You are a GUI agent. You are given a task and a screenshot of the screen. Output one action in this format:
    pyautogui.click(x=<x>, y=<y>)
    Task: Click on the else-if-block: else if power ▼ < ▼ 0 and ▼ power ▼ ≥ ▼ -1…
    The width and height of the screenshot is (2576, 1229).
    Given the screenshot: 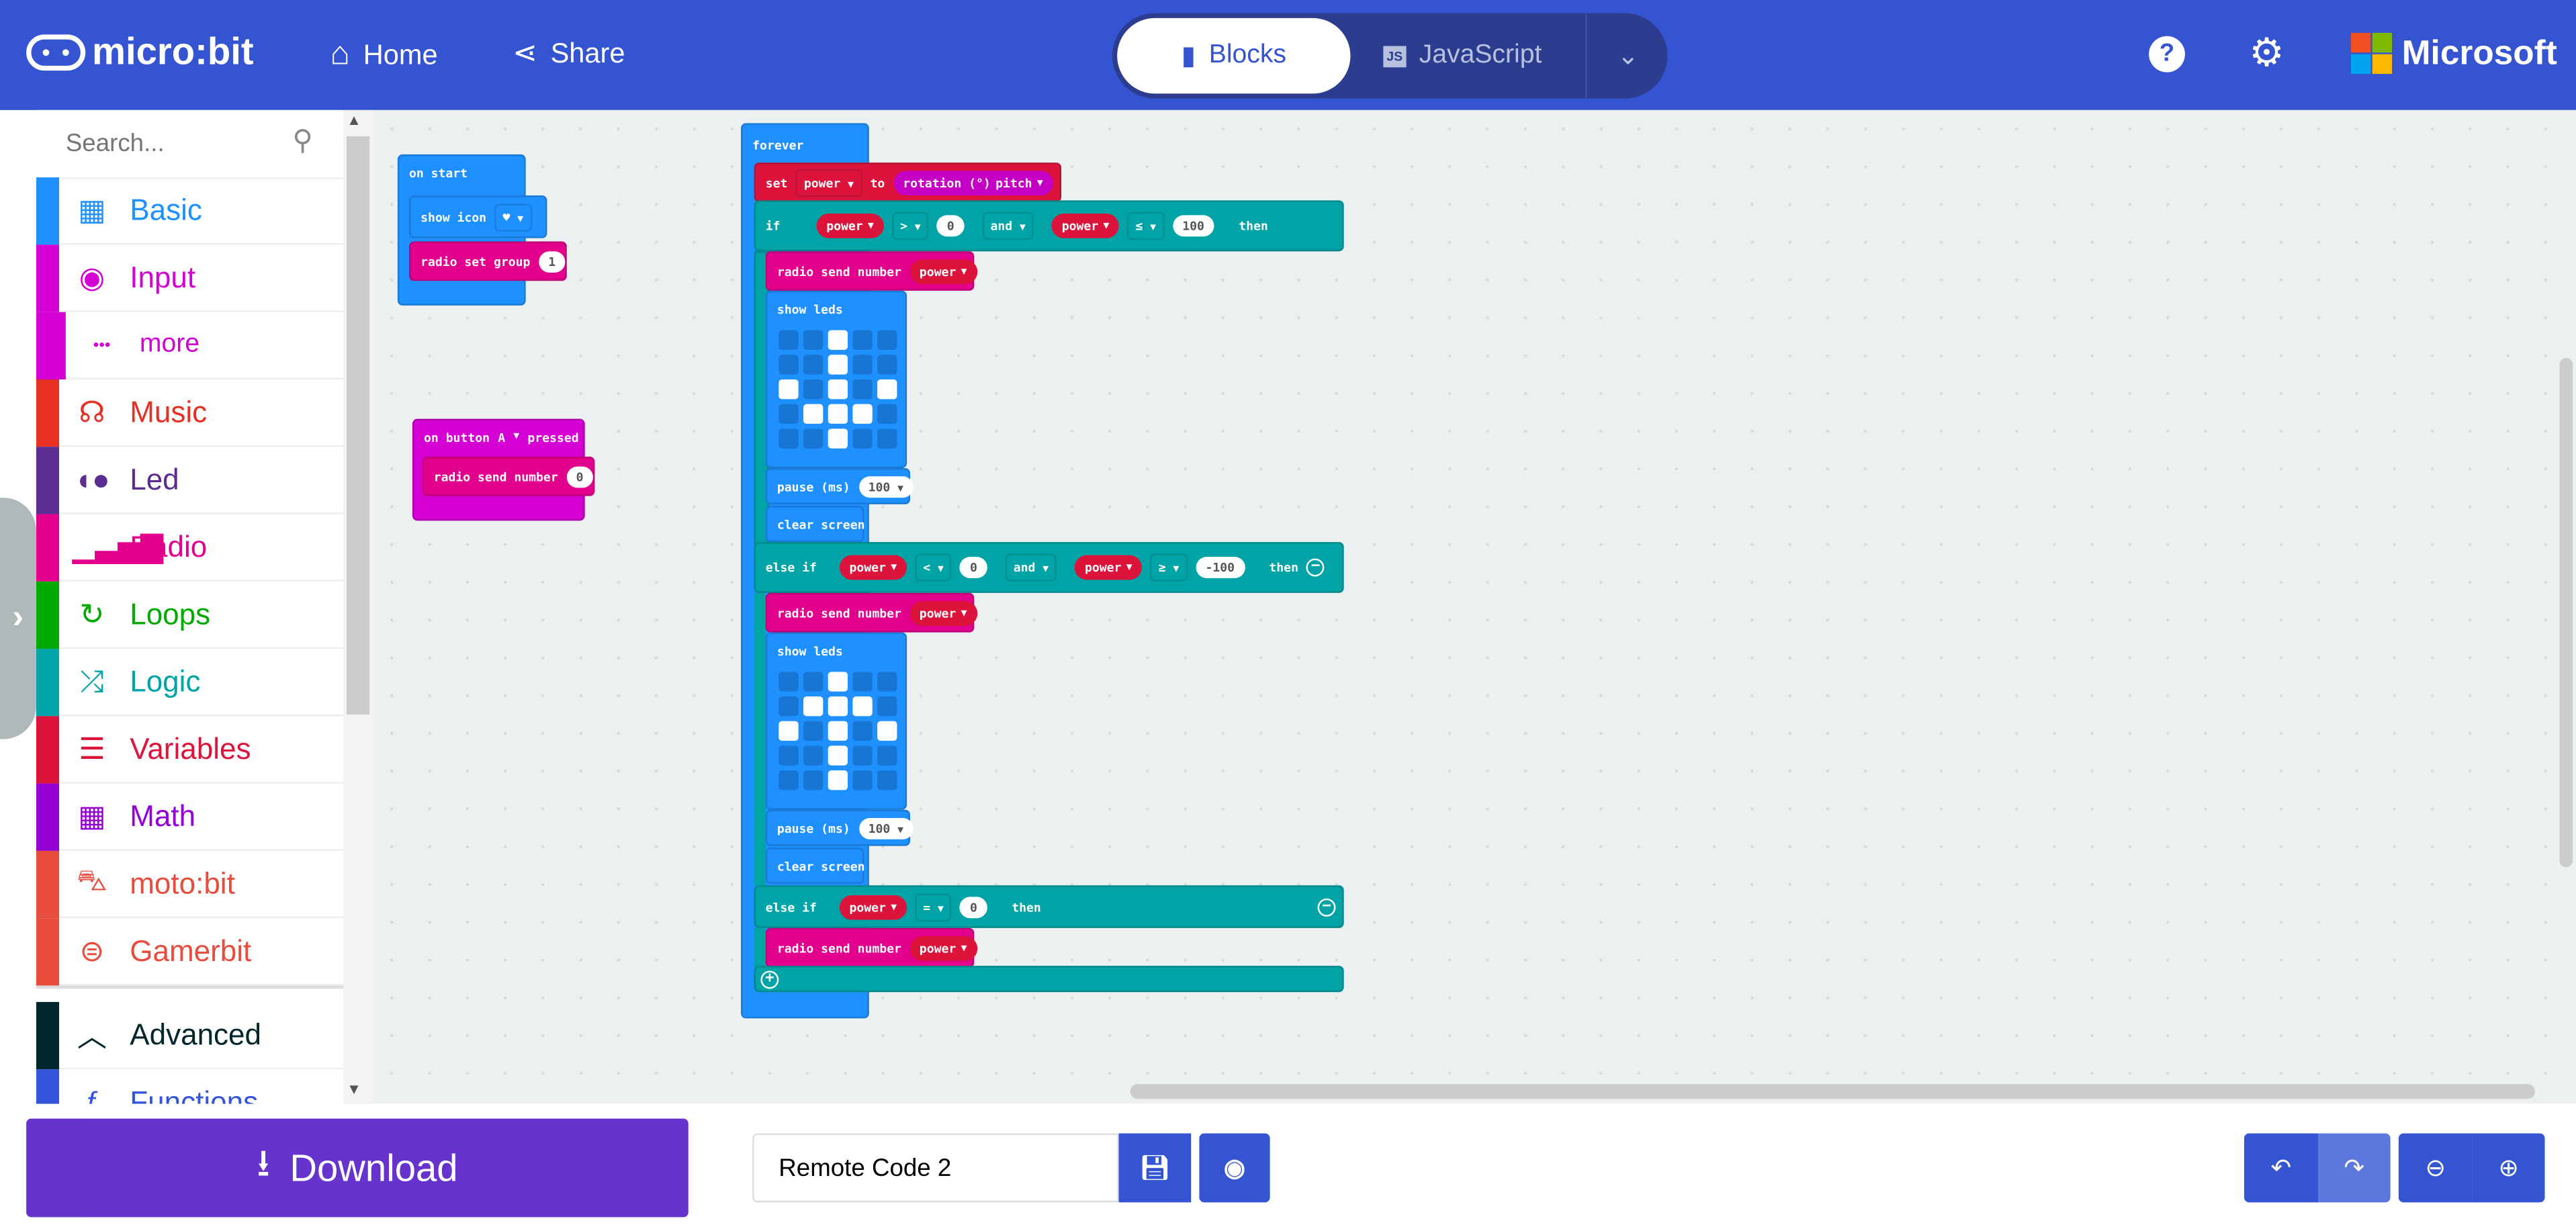 What is the action you would take?
    pyautogui.click(x=1049, y=567)
    